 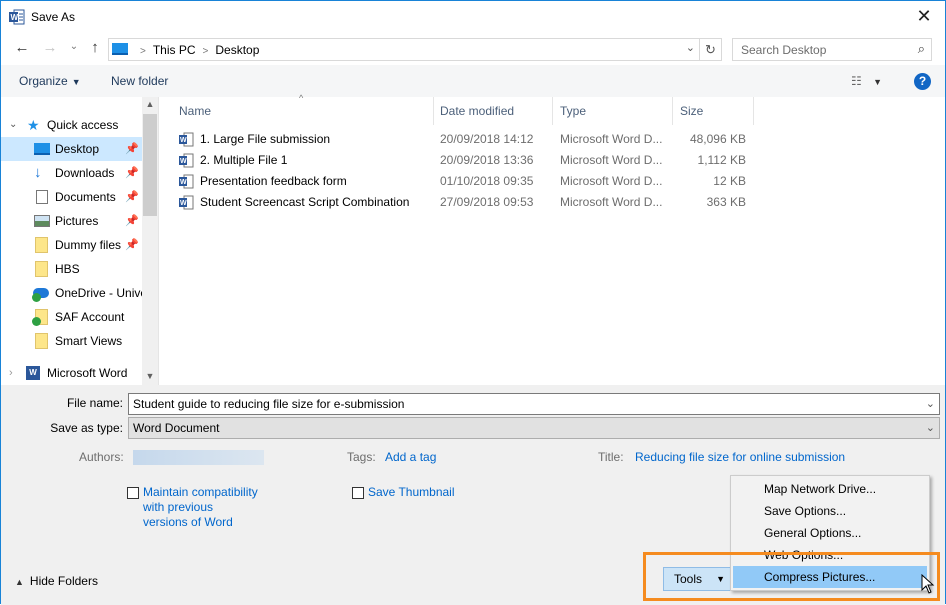 I want to click on file-date: 20/09/2018 13:36, so click(x=487, y=160).